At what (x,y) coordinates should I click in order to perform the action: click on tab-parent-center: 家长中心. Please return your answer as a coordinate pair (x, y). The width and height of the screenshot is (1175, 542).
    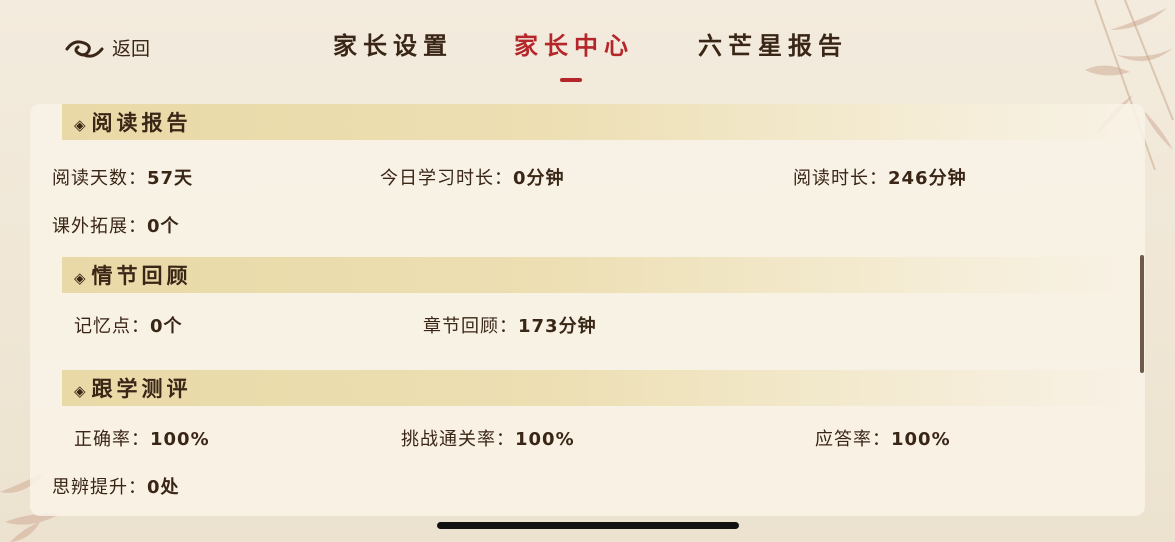
    Looking at the image, I should click on (574, 43).